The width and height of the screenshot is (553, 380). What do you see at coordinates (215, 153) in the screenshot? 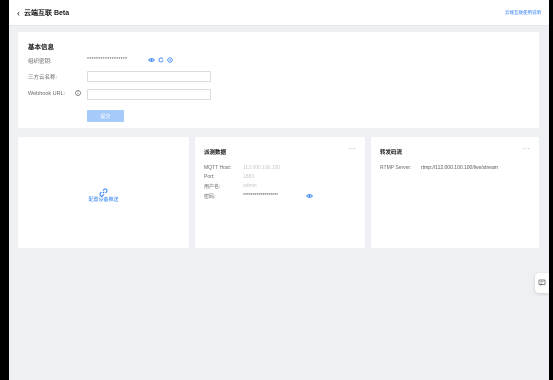
I see `mqtt-card-title: 派测数据` at bounding box center [215, 153].